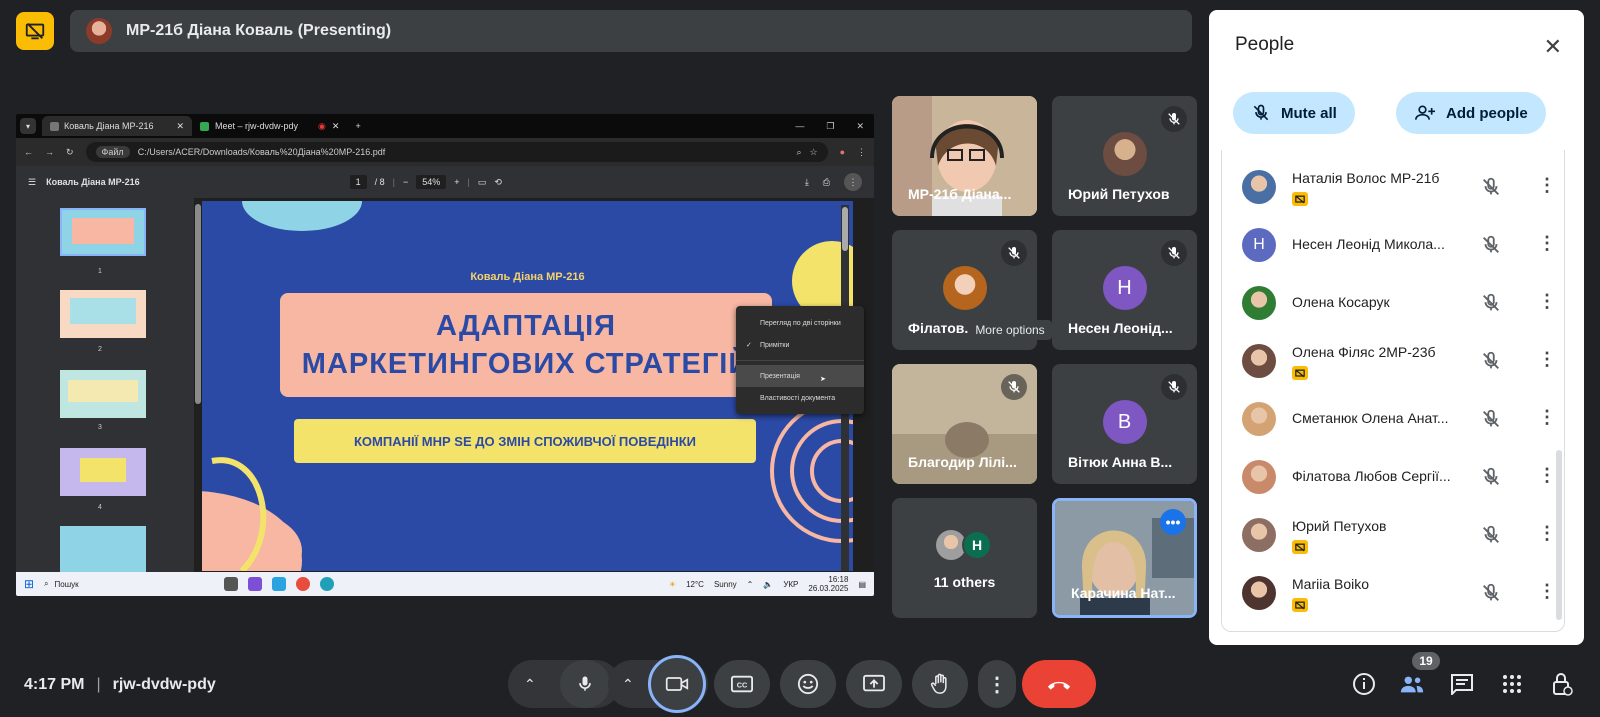 This screenshot has width=1600, height=717. Describe the element at coordinates (800, 345) in the screenshot. I see `menu-item-annotations: ✓ Примітки` at that location.